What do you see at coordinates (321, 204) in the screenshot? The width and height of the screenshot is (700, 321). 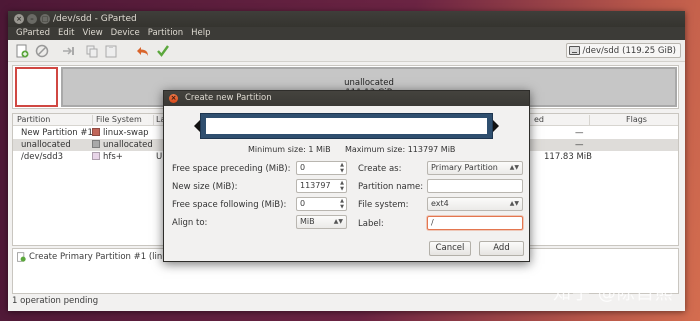 I see `following-spinner: 0 ▲ ▼` at bounding box center [321, 204].